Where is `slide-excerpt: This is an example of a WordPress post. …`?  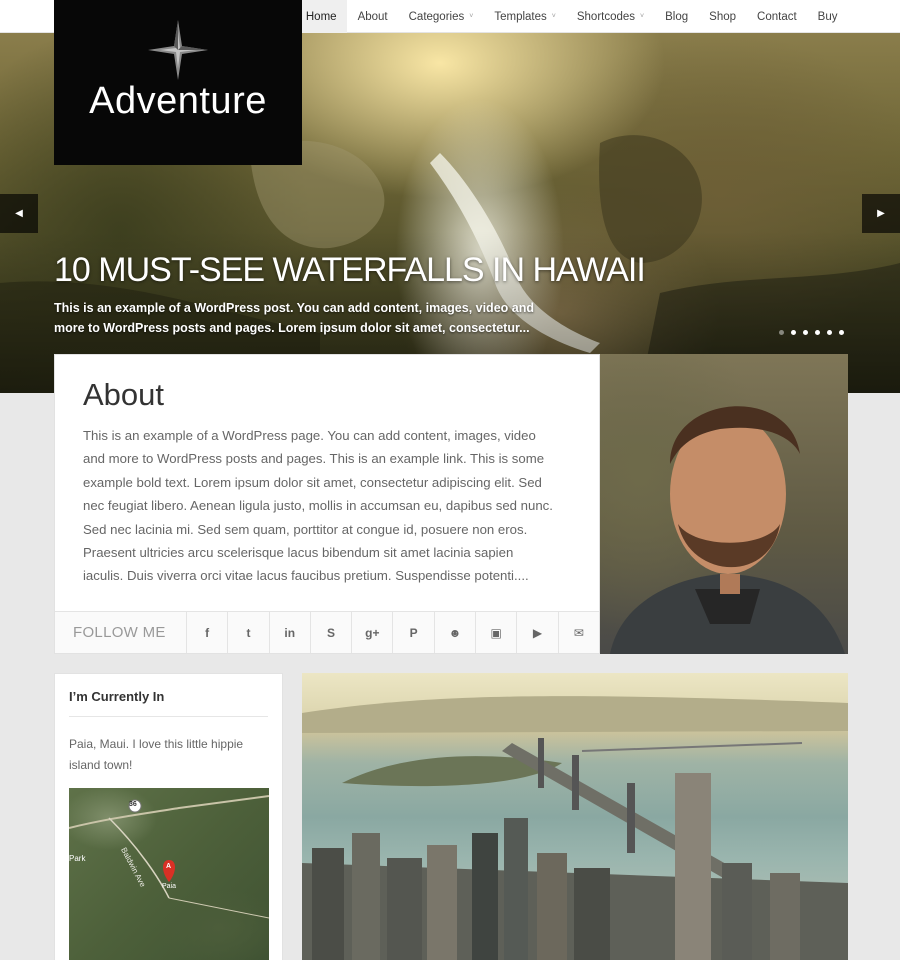
slide-excerpt: This is an example of a WordPress post. … is located at coordinates (294, 318).